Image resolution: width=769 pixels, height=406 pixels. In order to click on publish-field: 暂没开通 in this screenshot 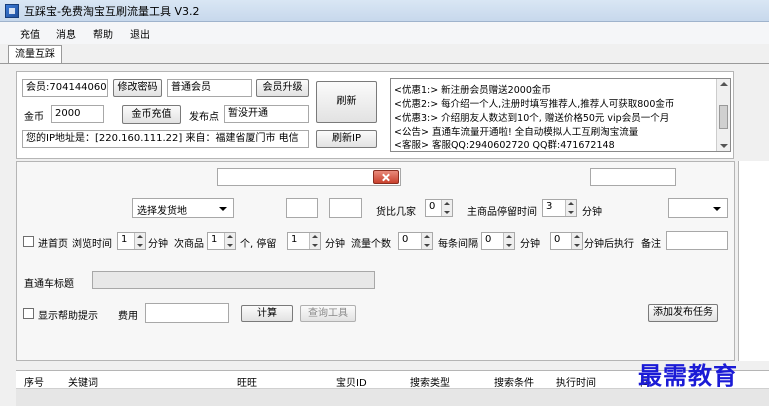, I will do `click(266, 114)`.